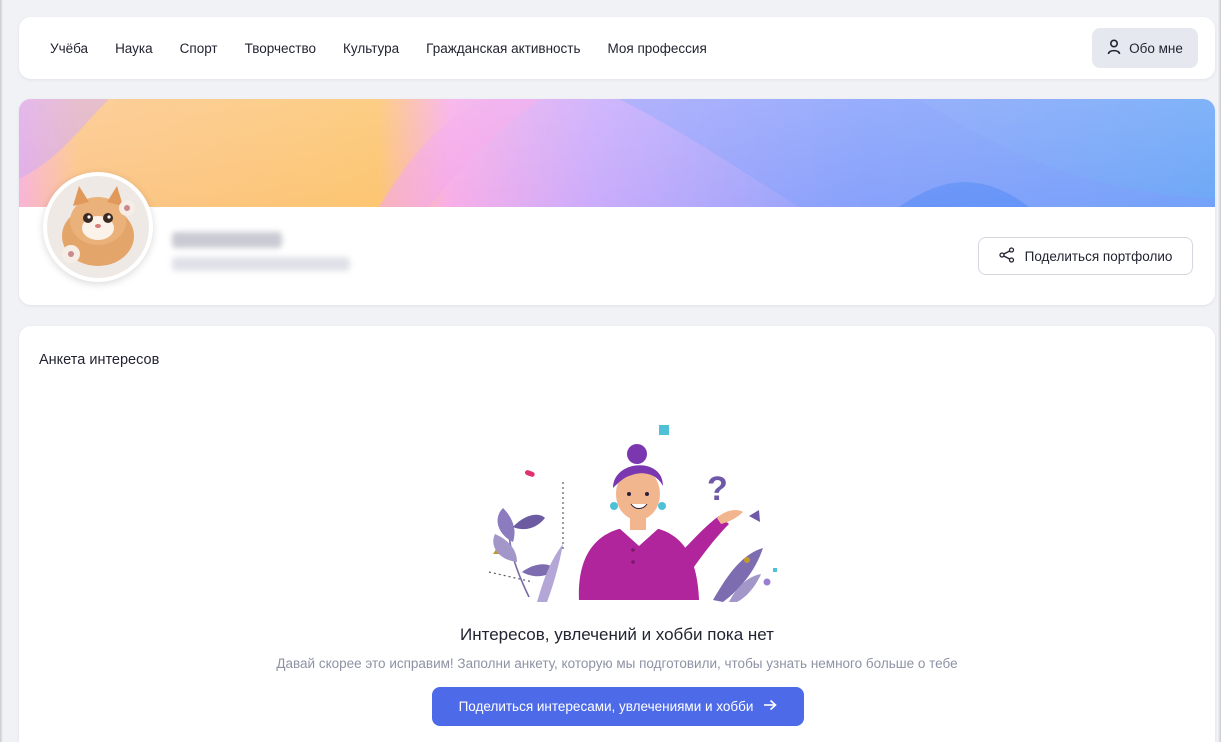 This screenshot has height=742, width=1221. What do you see at coordinates (371, 48) in the screenshot?
I see `nav-item-culture: Культура` at bounding box center [371, 48].